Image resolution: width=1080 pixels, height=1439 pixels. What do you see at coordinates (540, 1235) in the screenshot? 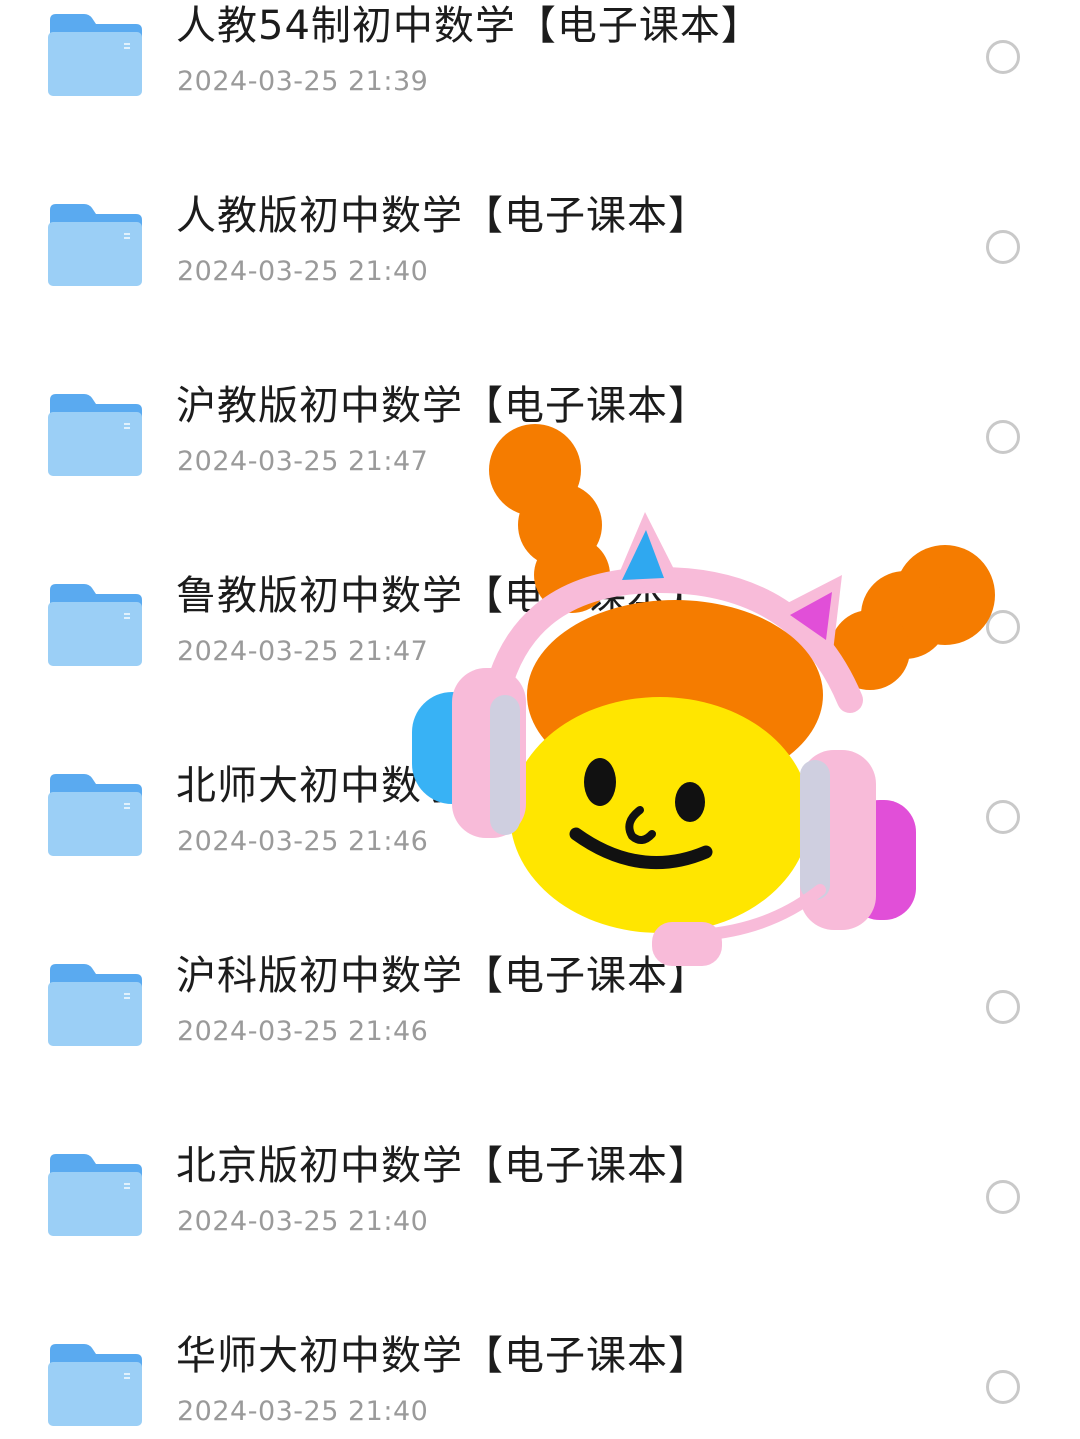
I see `file-row: 北京版初中数学【电子课本】 2024-03-25 21:40` at bounding box center [540, 1235].